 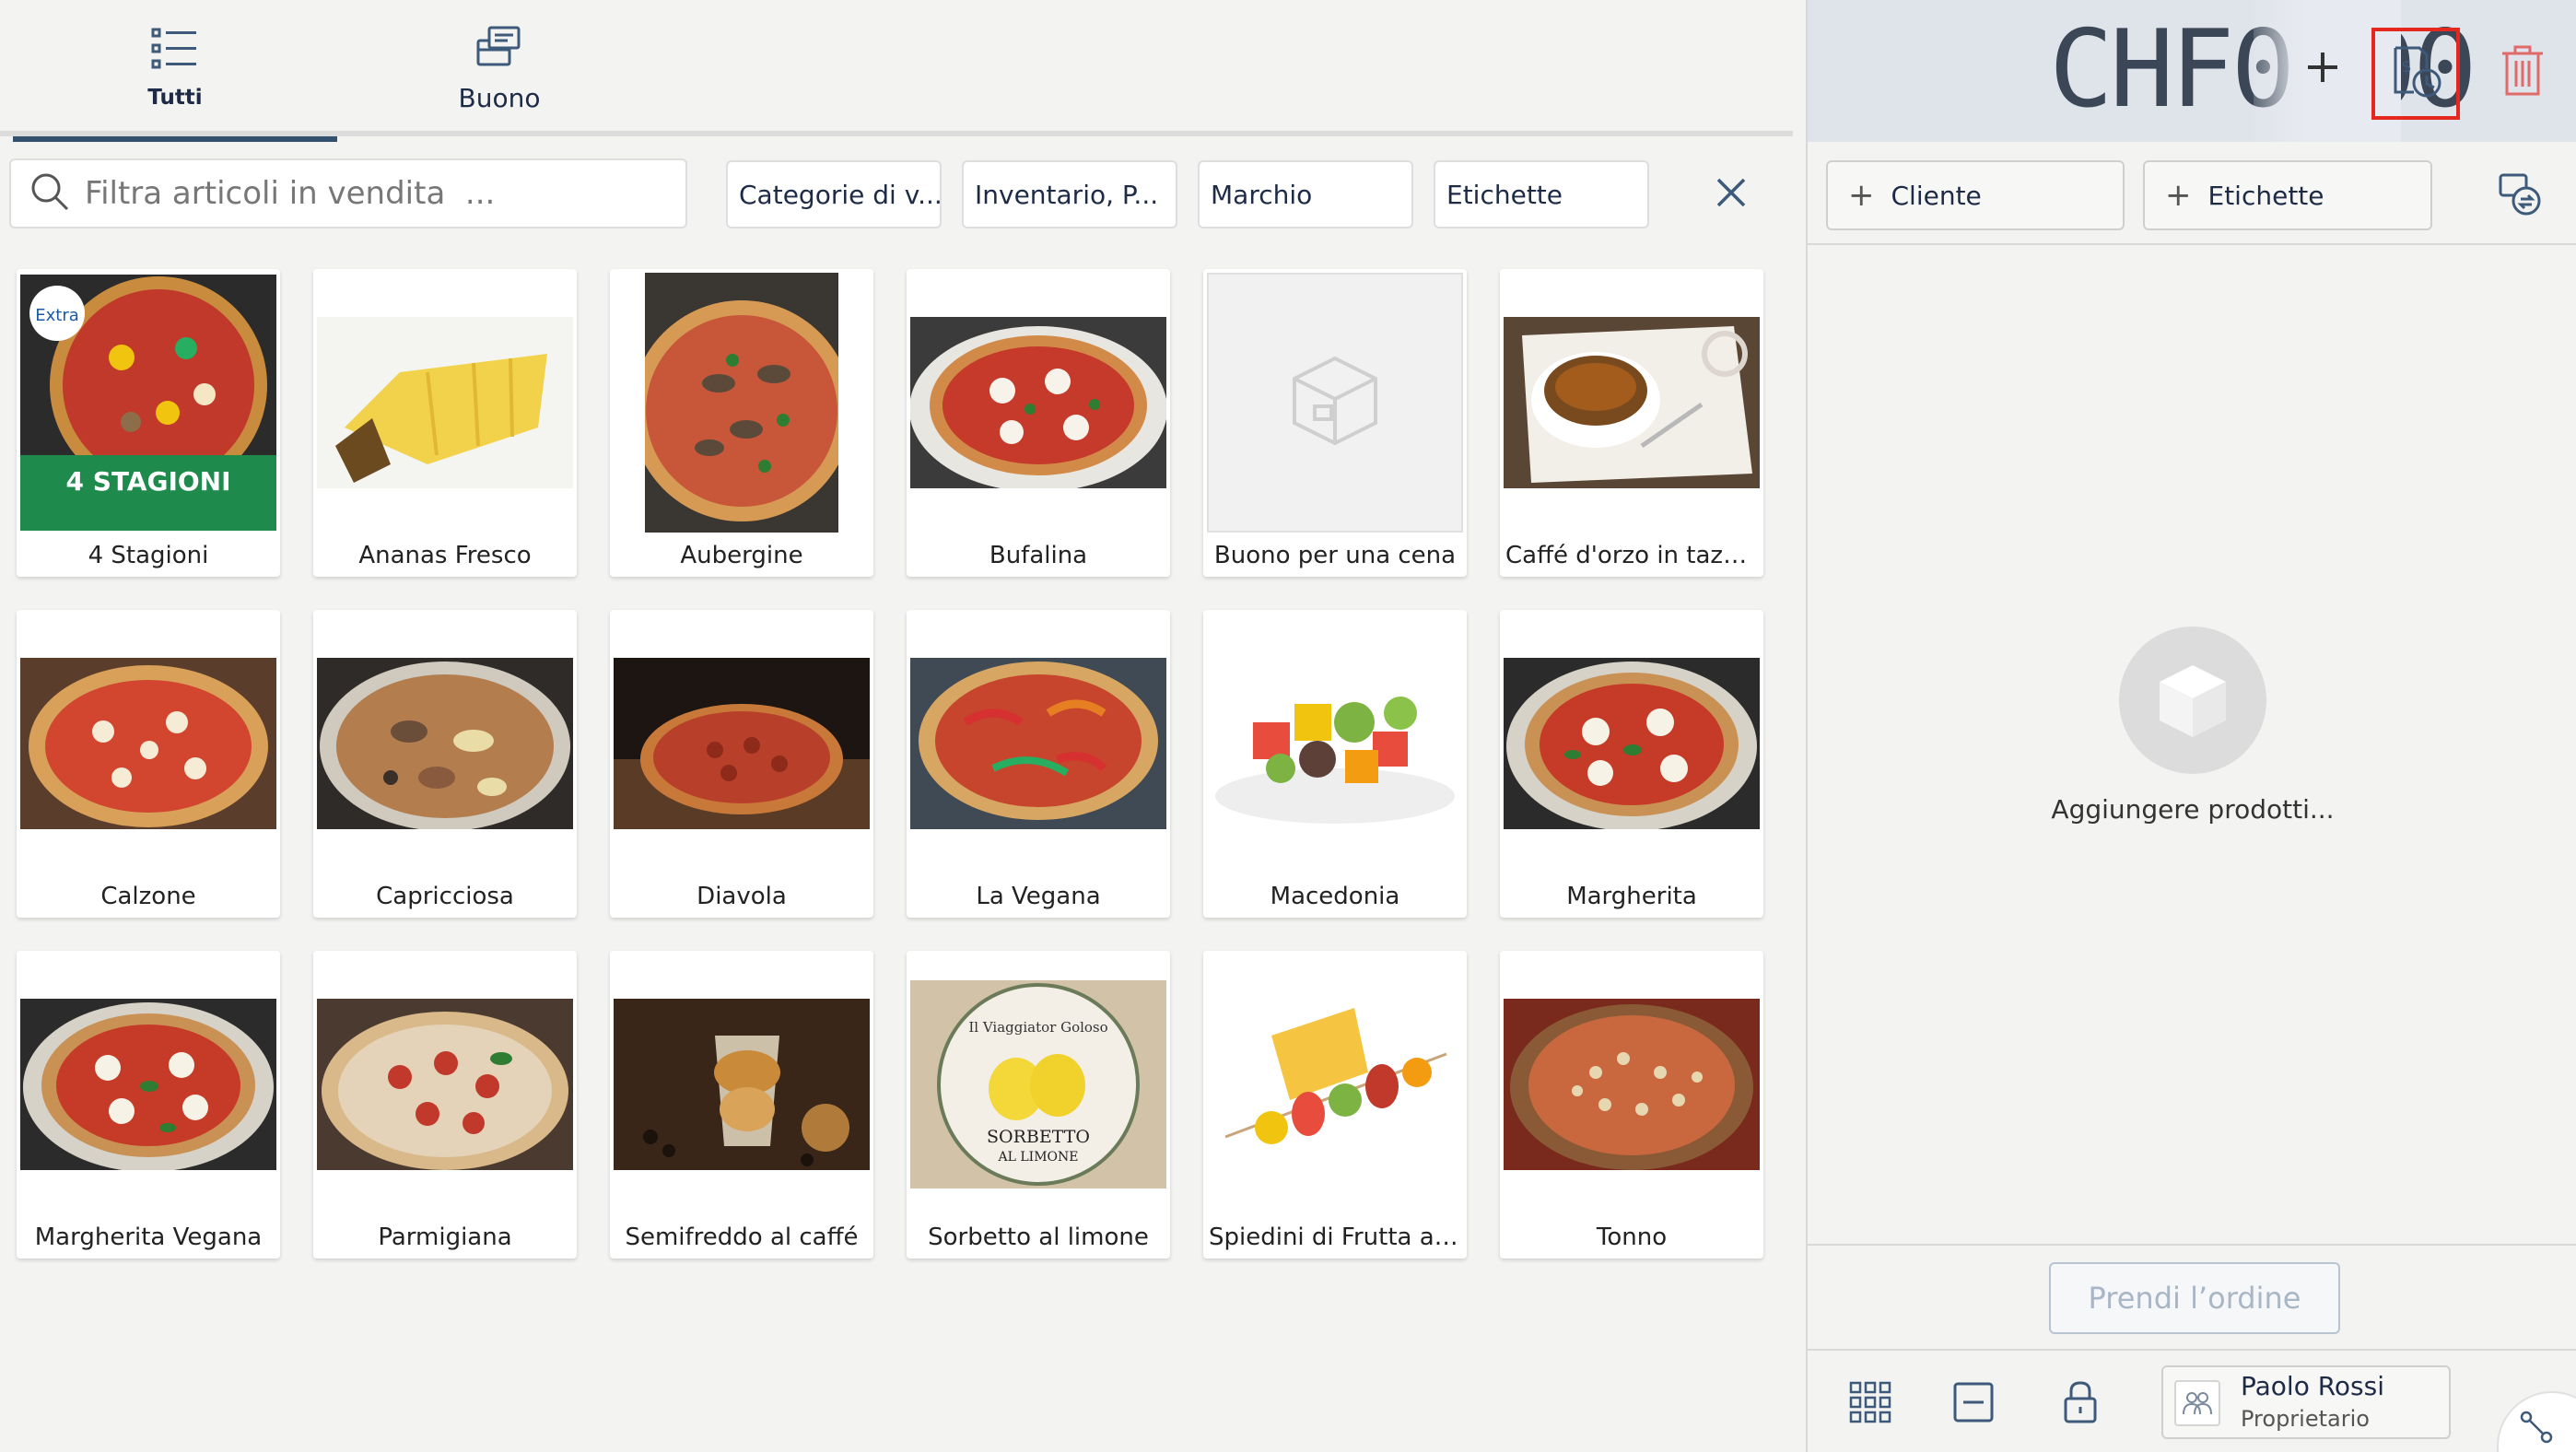 What do you see at coordinates (445, 1237) in the screenshot?
I see `product-name: Parmigiana` at bounding box center [445, 1237].